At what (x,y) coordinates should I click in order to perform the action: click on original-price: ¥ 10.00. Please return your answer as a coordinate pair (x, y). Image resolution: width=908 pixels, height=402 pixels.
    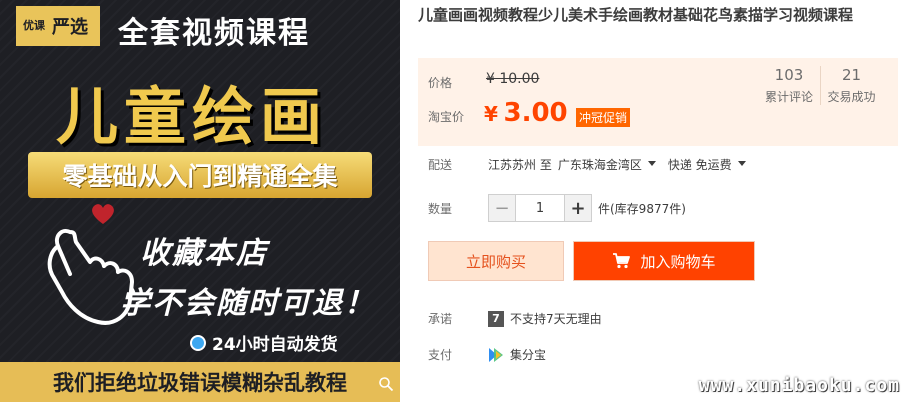
    Looking at the image, I should click on (513, 79).